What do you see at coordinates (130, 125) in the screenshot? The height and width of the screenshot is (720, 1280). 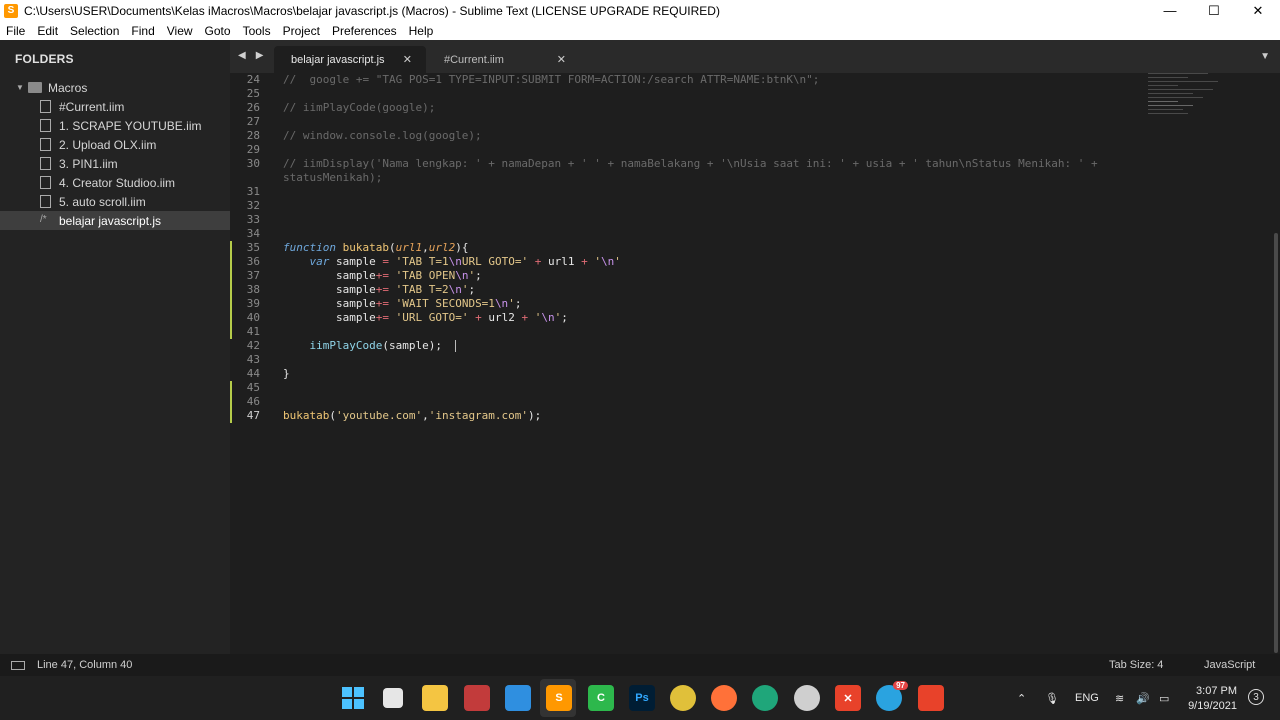 I see `file-label: 1. SCRAPE YOUTUBE.iim` at bounding box center [130, 125].